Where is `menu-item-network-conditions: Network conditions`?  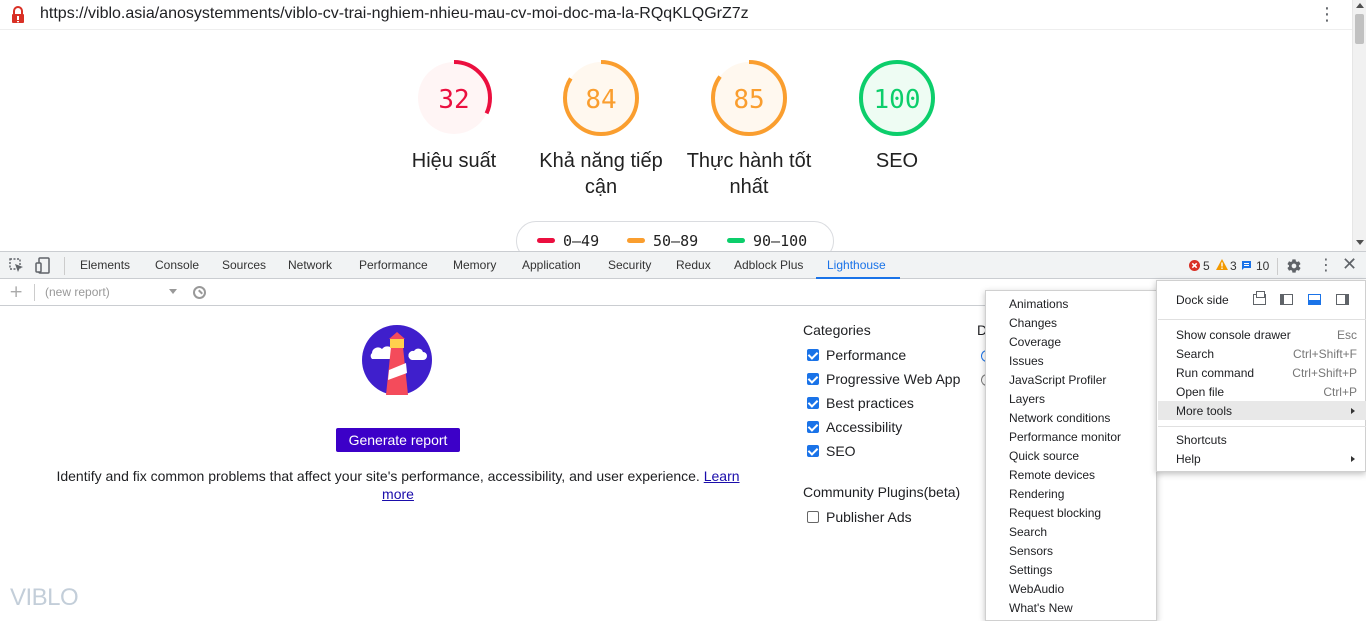
menu-item-network-conditions: Network conditions is located at coordinates (1059, 418).